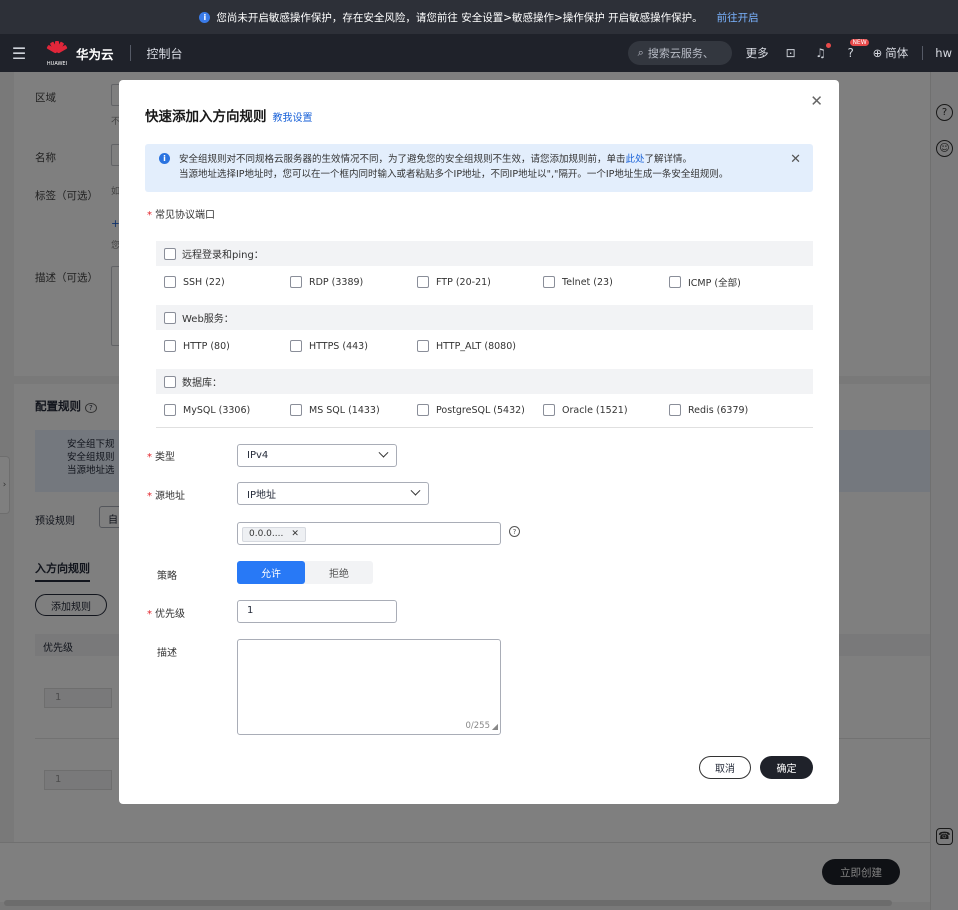 This screenshot has height=910, width=958. What do you see at coordinates (891, 53) in the screenshot?
I see `language-switch: ⊕ 简体` at bounding box center [891, 53].